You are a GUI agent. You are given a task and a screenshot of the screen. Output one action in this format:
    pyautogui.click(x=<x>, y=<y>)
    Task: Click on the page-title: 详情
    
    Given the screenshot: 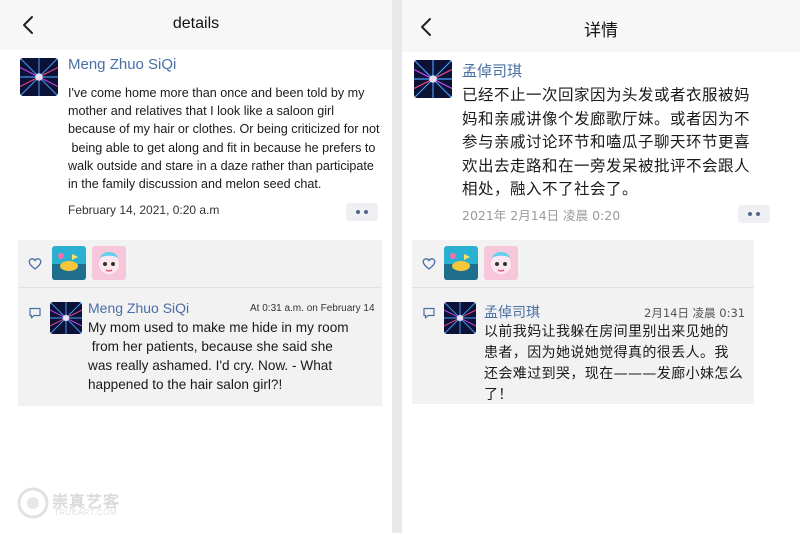 What is the action you would take?
    pyautogui.click(x=601, y=31)
    